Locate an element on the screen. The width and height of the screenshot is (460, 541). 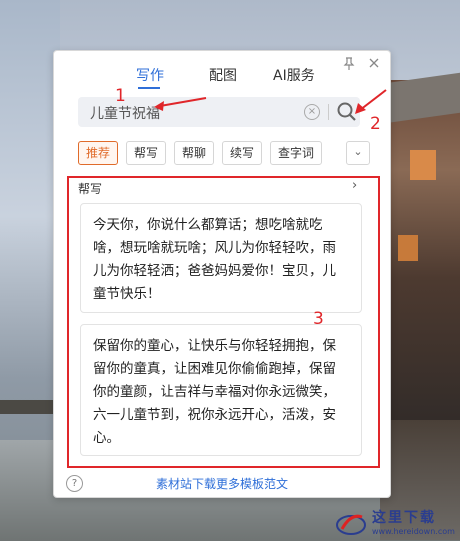
panel-footer: 素材站下载更多模板范文 ? is located at coordinates (222, 483).